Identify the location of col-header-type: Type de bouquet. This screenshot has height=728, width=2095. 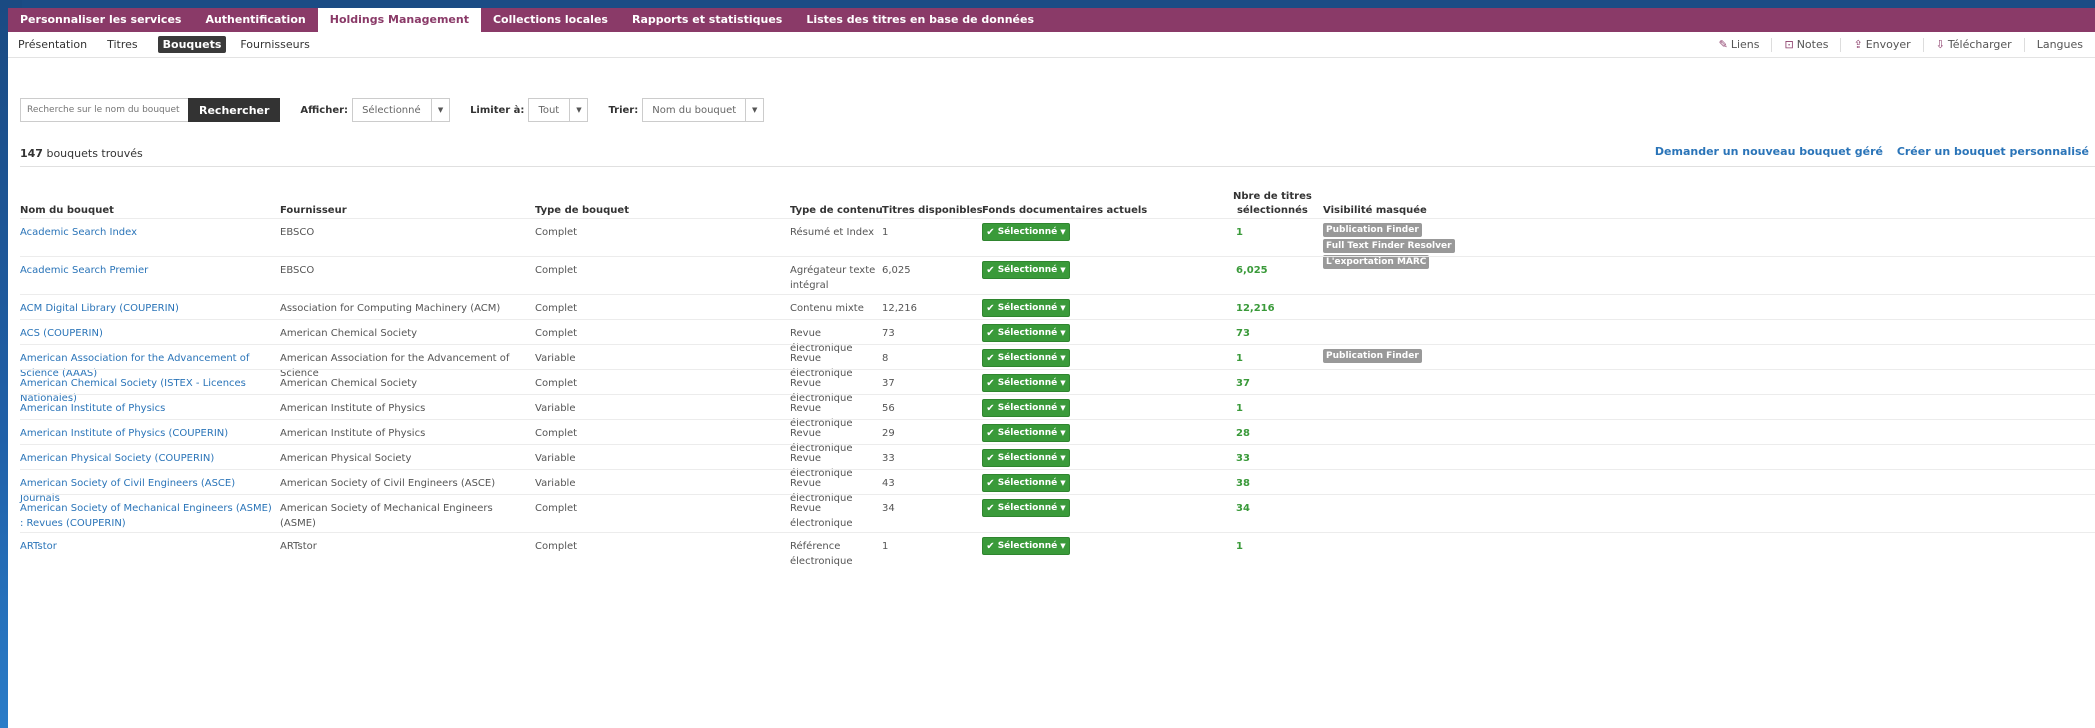
(582, 211).